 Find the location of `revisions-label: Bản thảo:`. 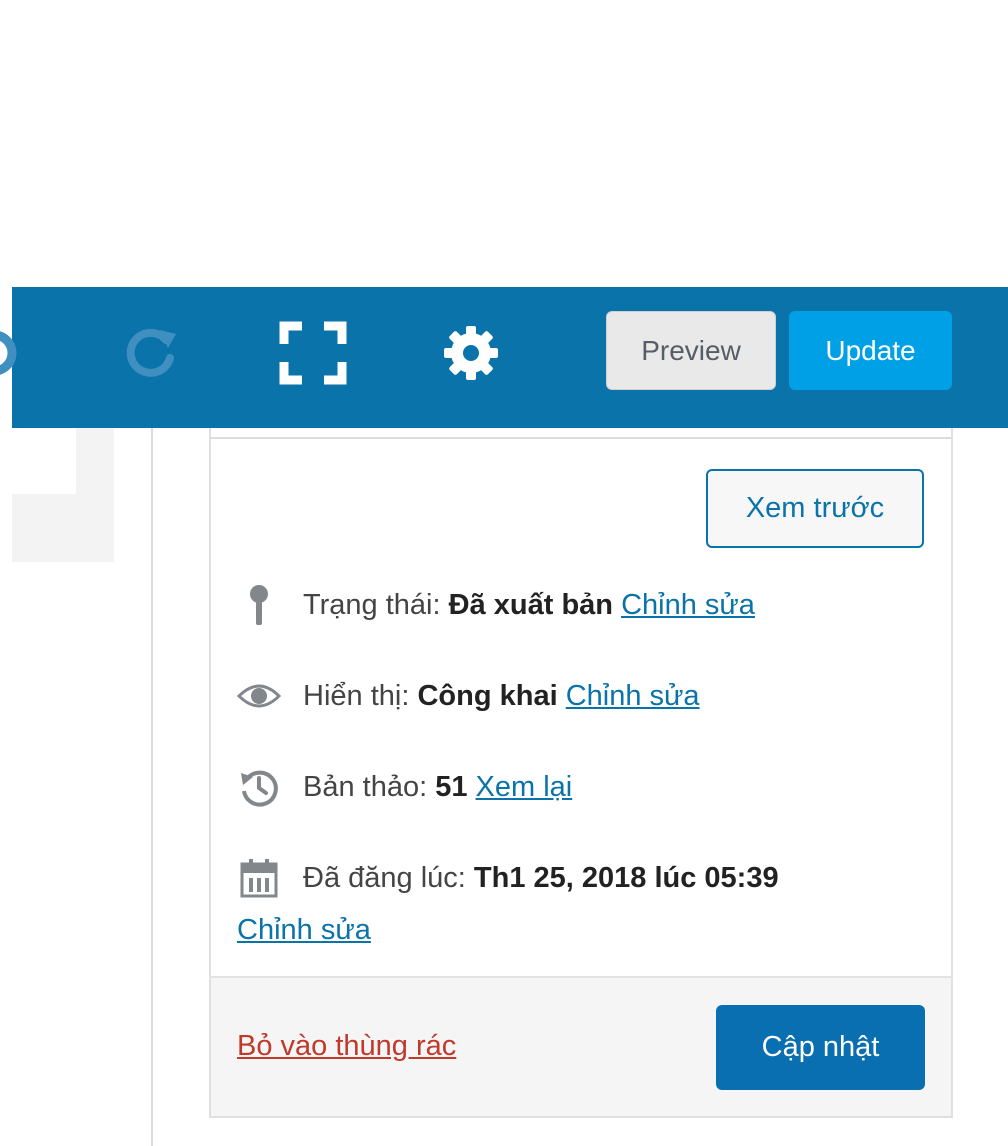

revisions-label: Bản thảo: is located at coordinates (365, 786).